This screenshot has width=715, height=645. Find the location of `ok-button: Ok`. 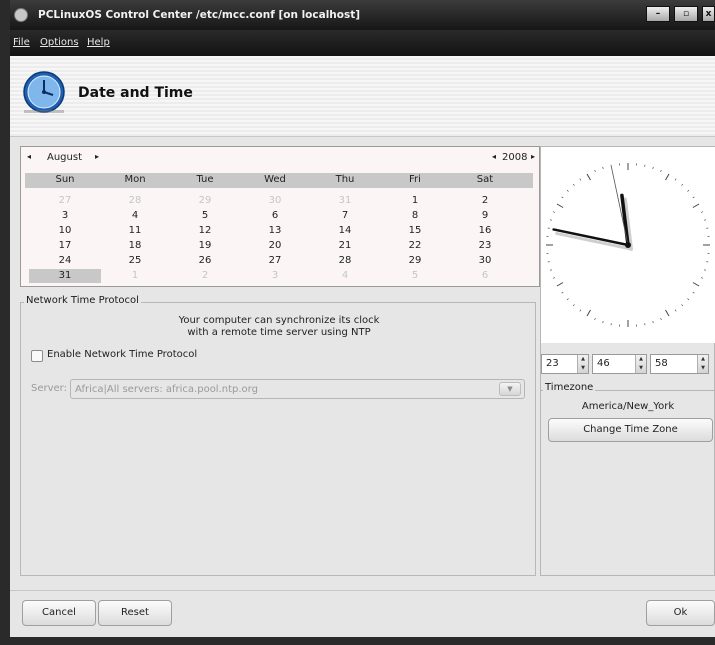

ok-button: Ok is located at coordinates (680, 613).